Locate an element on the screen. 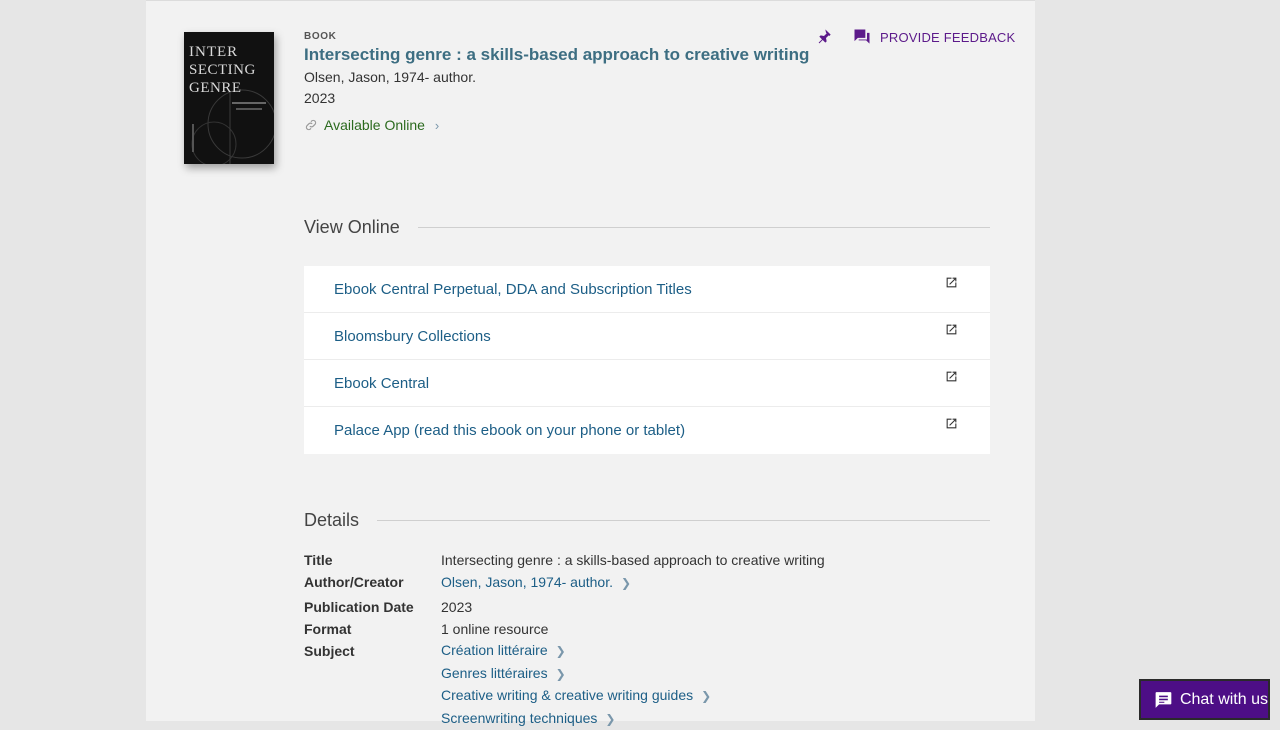 The height and width of the screenshot is (730, 1280). cover-line-1: INTER is located at coordinates (213, 52).